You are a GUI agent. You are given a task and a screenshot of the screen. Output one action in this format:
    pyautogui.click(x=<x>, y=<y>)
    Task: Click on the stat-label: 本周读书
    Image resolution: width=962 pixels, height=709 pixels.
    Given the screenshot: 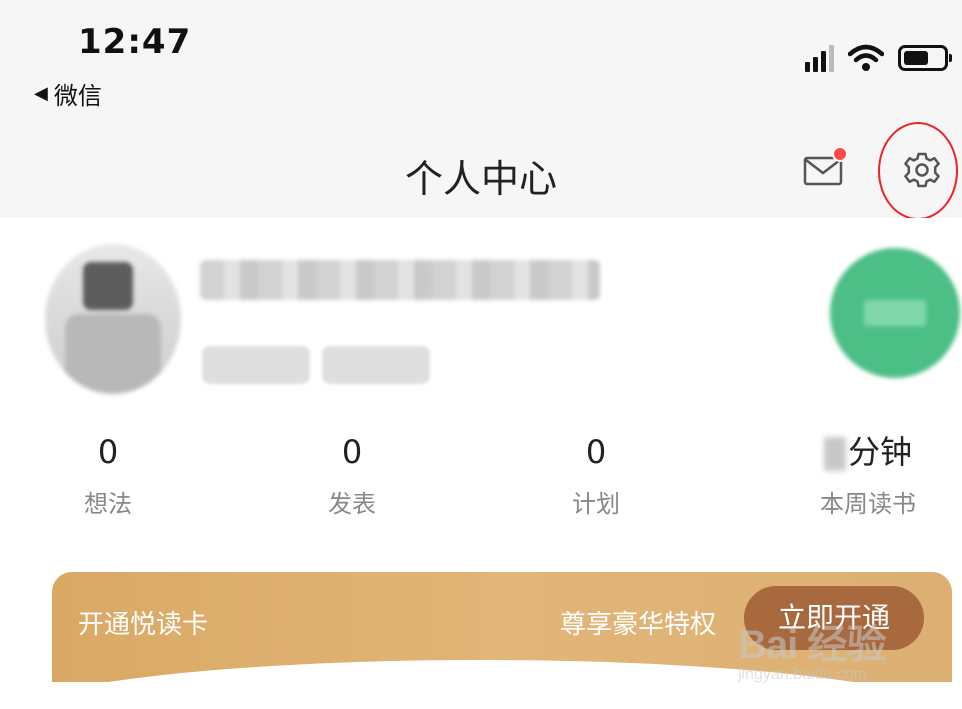 What is the action you would take?
    pyautogui.click(x=868, y=504)
    